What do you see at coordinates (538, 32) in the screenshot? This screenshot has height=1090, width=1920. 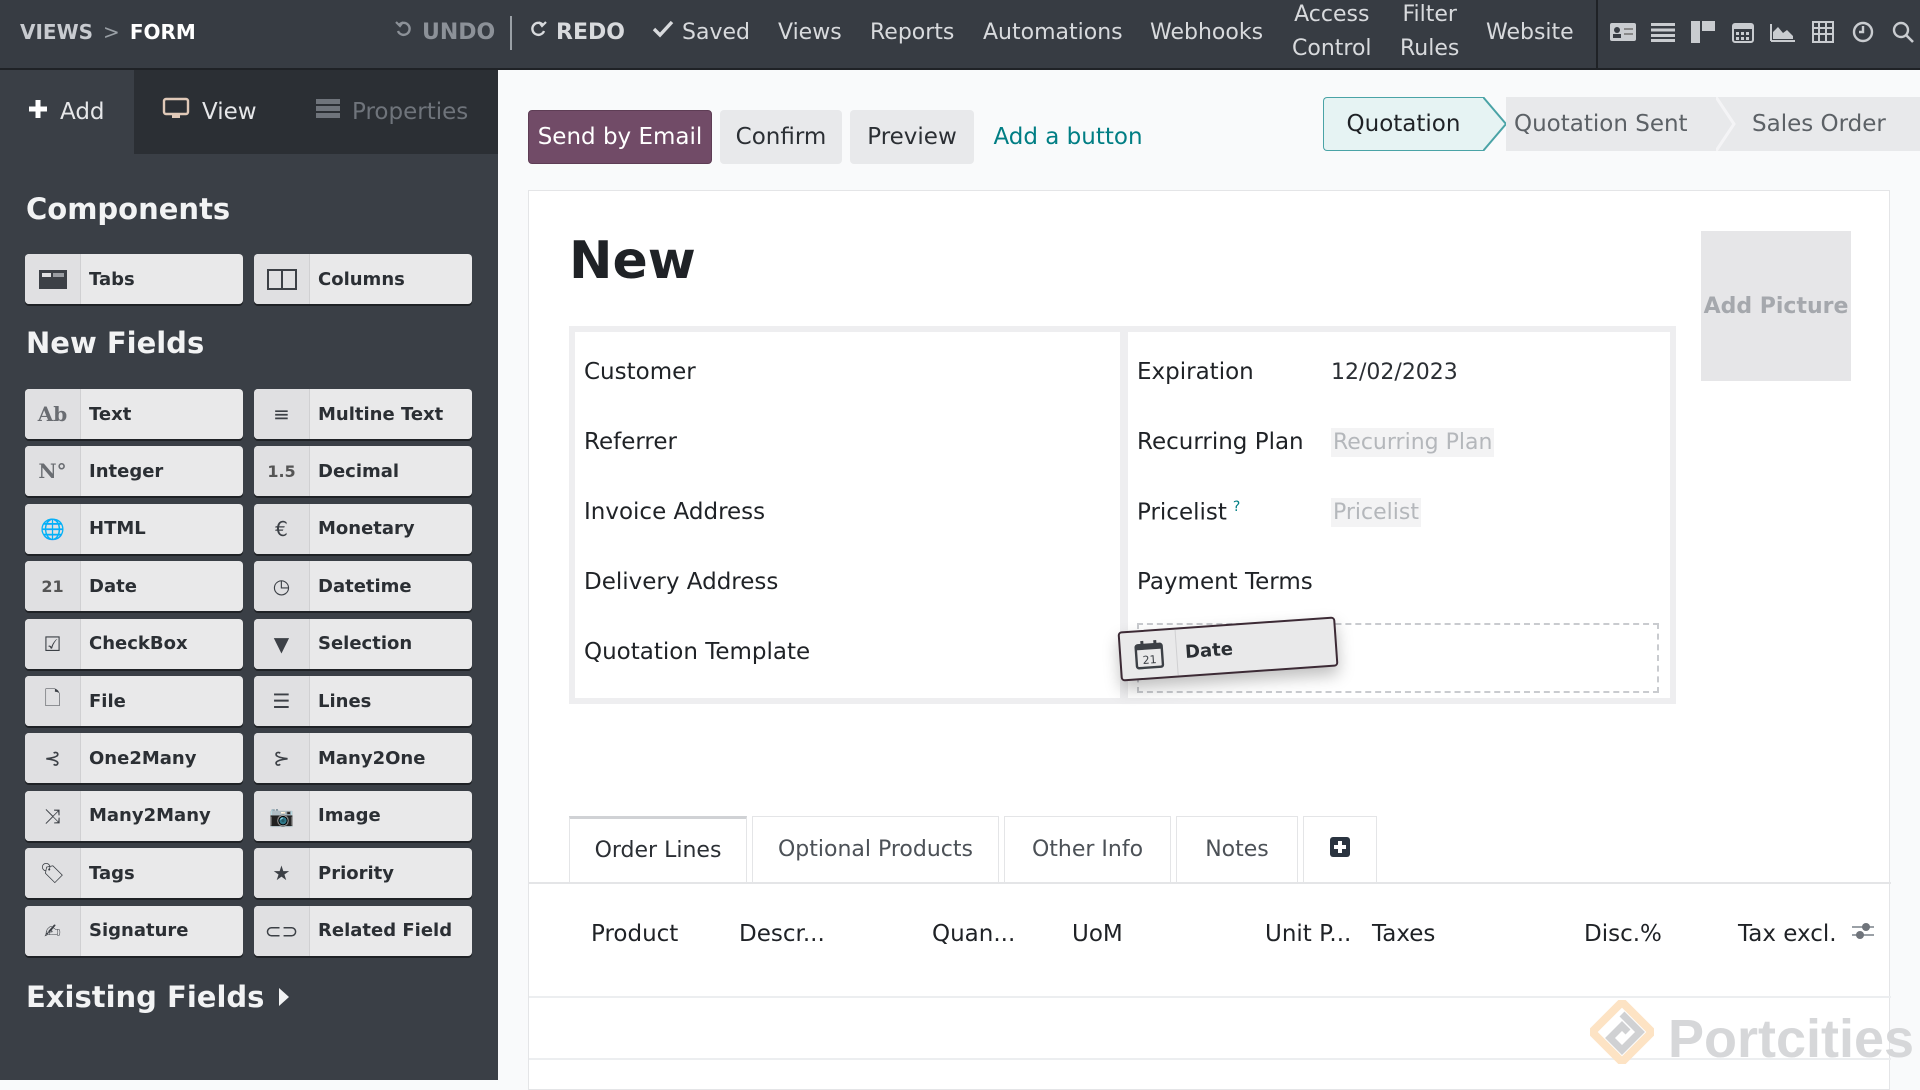 I see `redo-icon` at bounding box center [538, 32].